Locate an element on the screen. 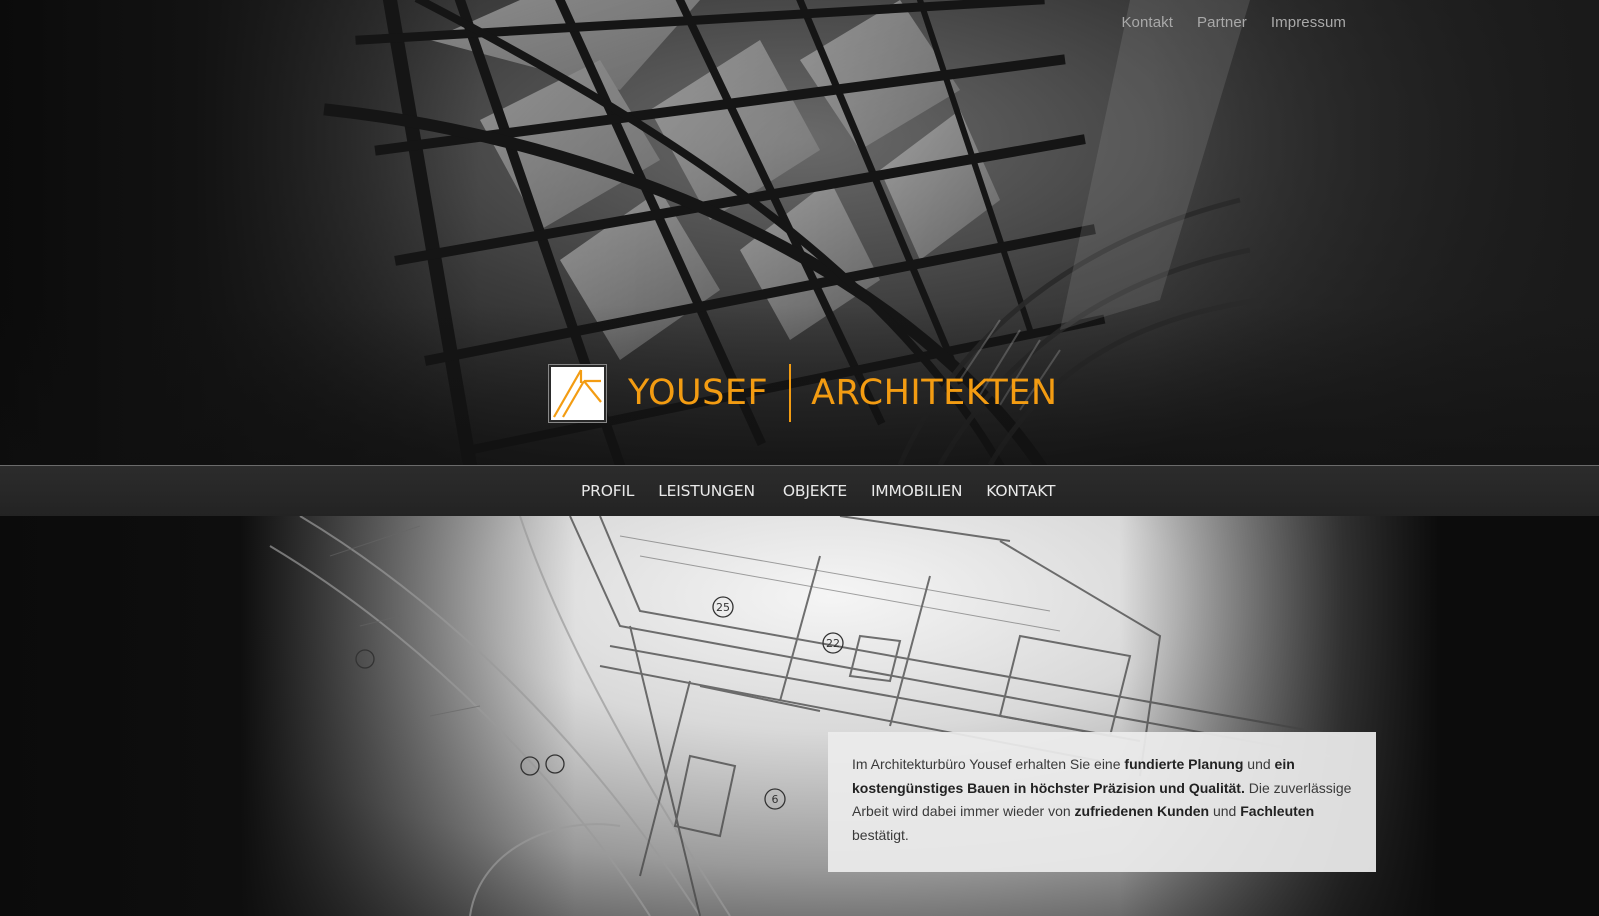  logo-mark-icon is located at coordinates (577, 393).